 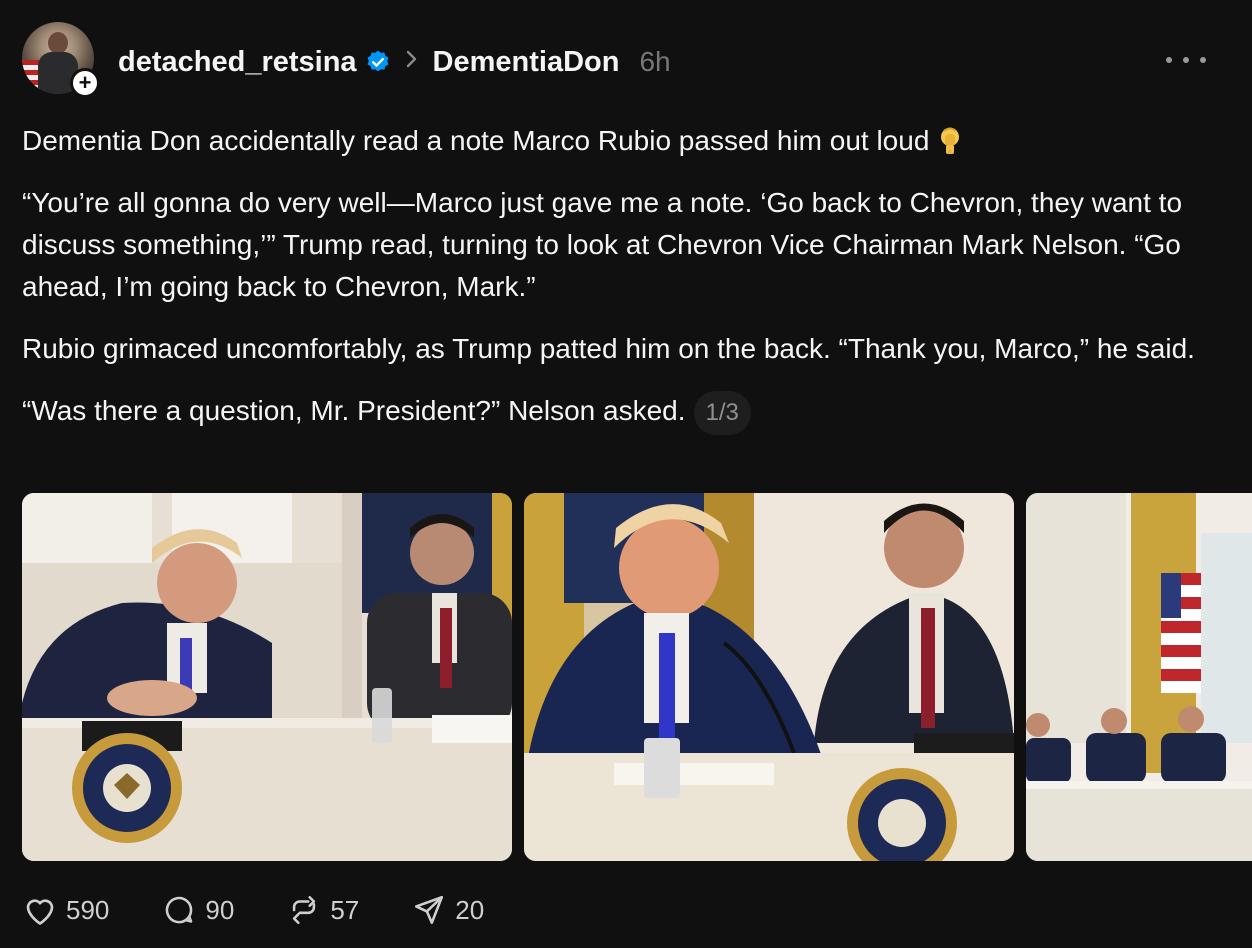 I want to click on facepalm-emoji-icon, so click(x=950, y=140).